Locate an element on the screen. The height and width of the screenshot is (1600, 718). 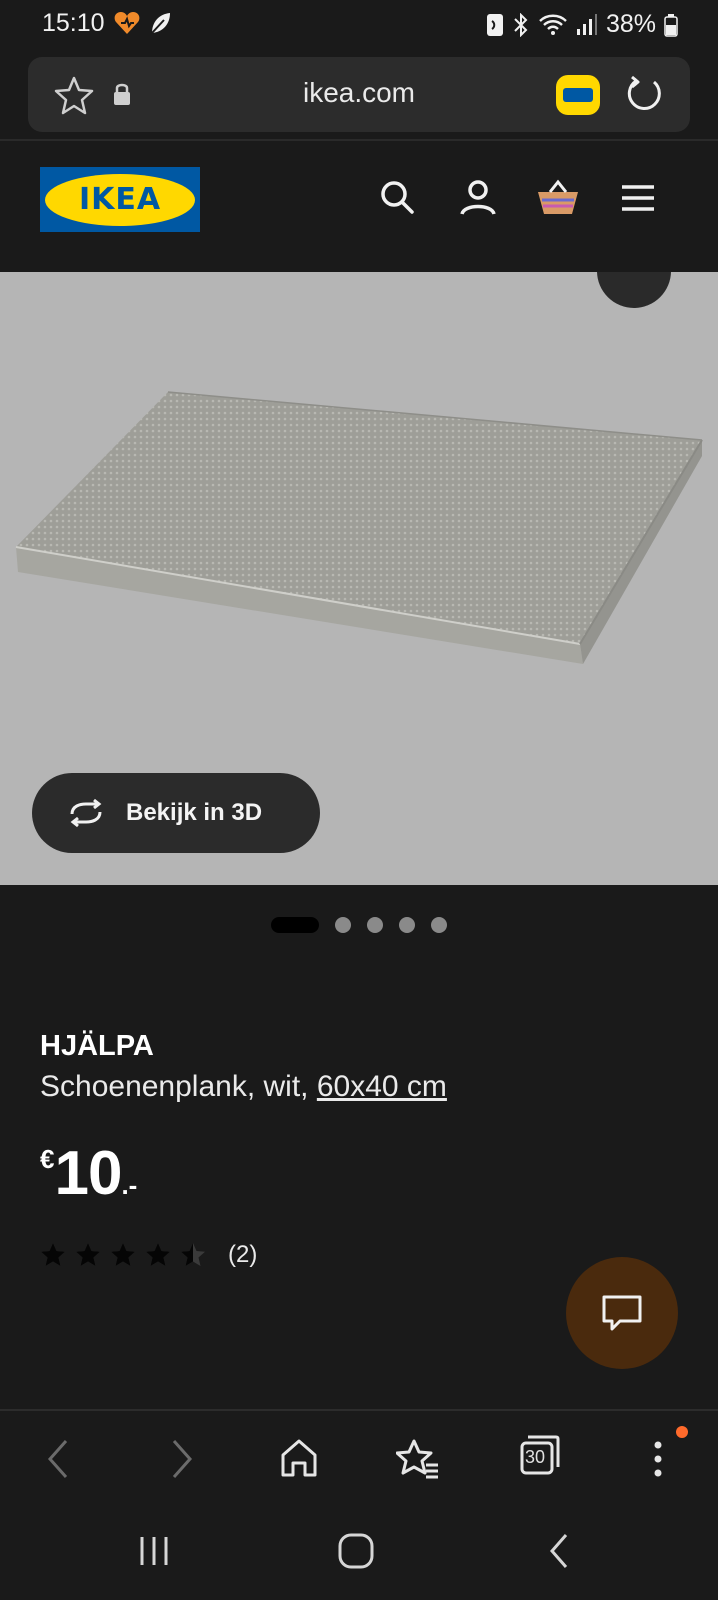
system-navigation is located at coordinates (359, 1555).